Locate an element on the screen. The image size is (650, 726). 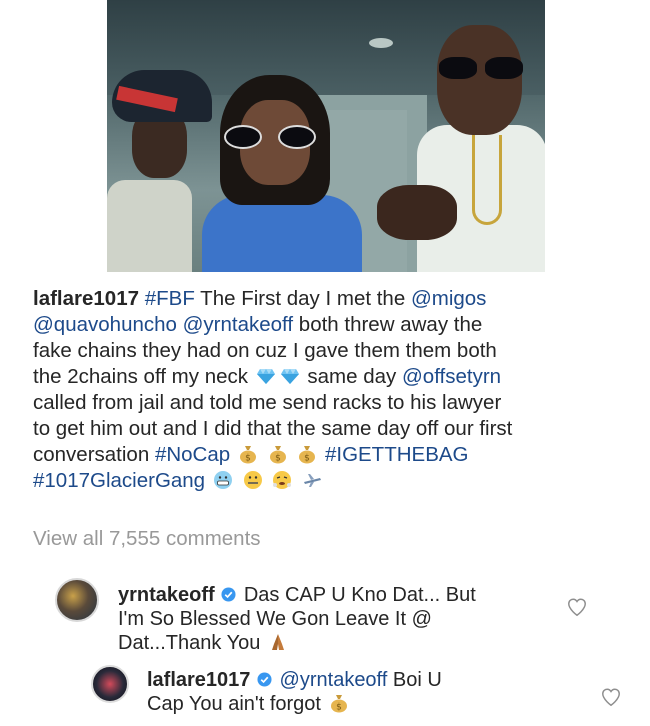
mention-yrntakeoff: @yrntakeoff is located at coordinates (238, 324).